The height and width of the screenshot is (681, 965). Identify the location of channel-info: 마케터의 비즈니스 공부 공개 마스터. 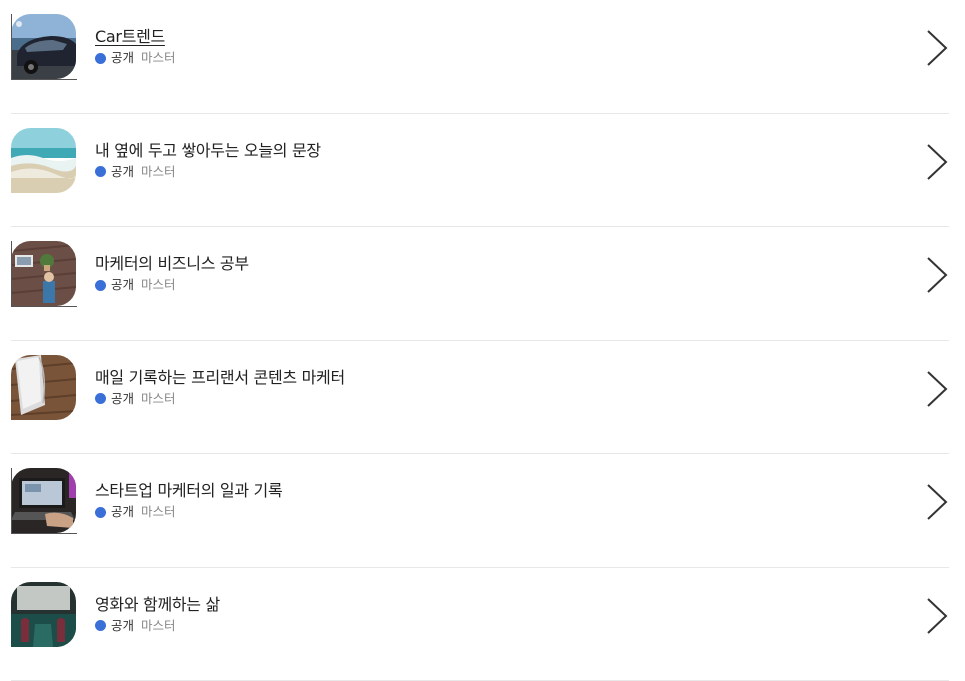
(172, 273).